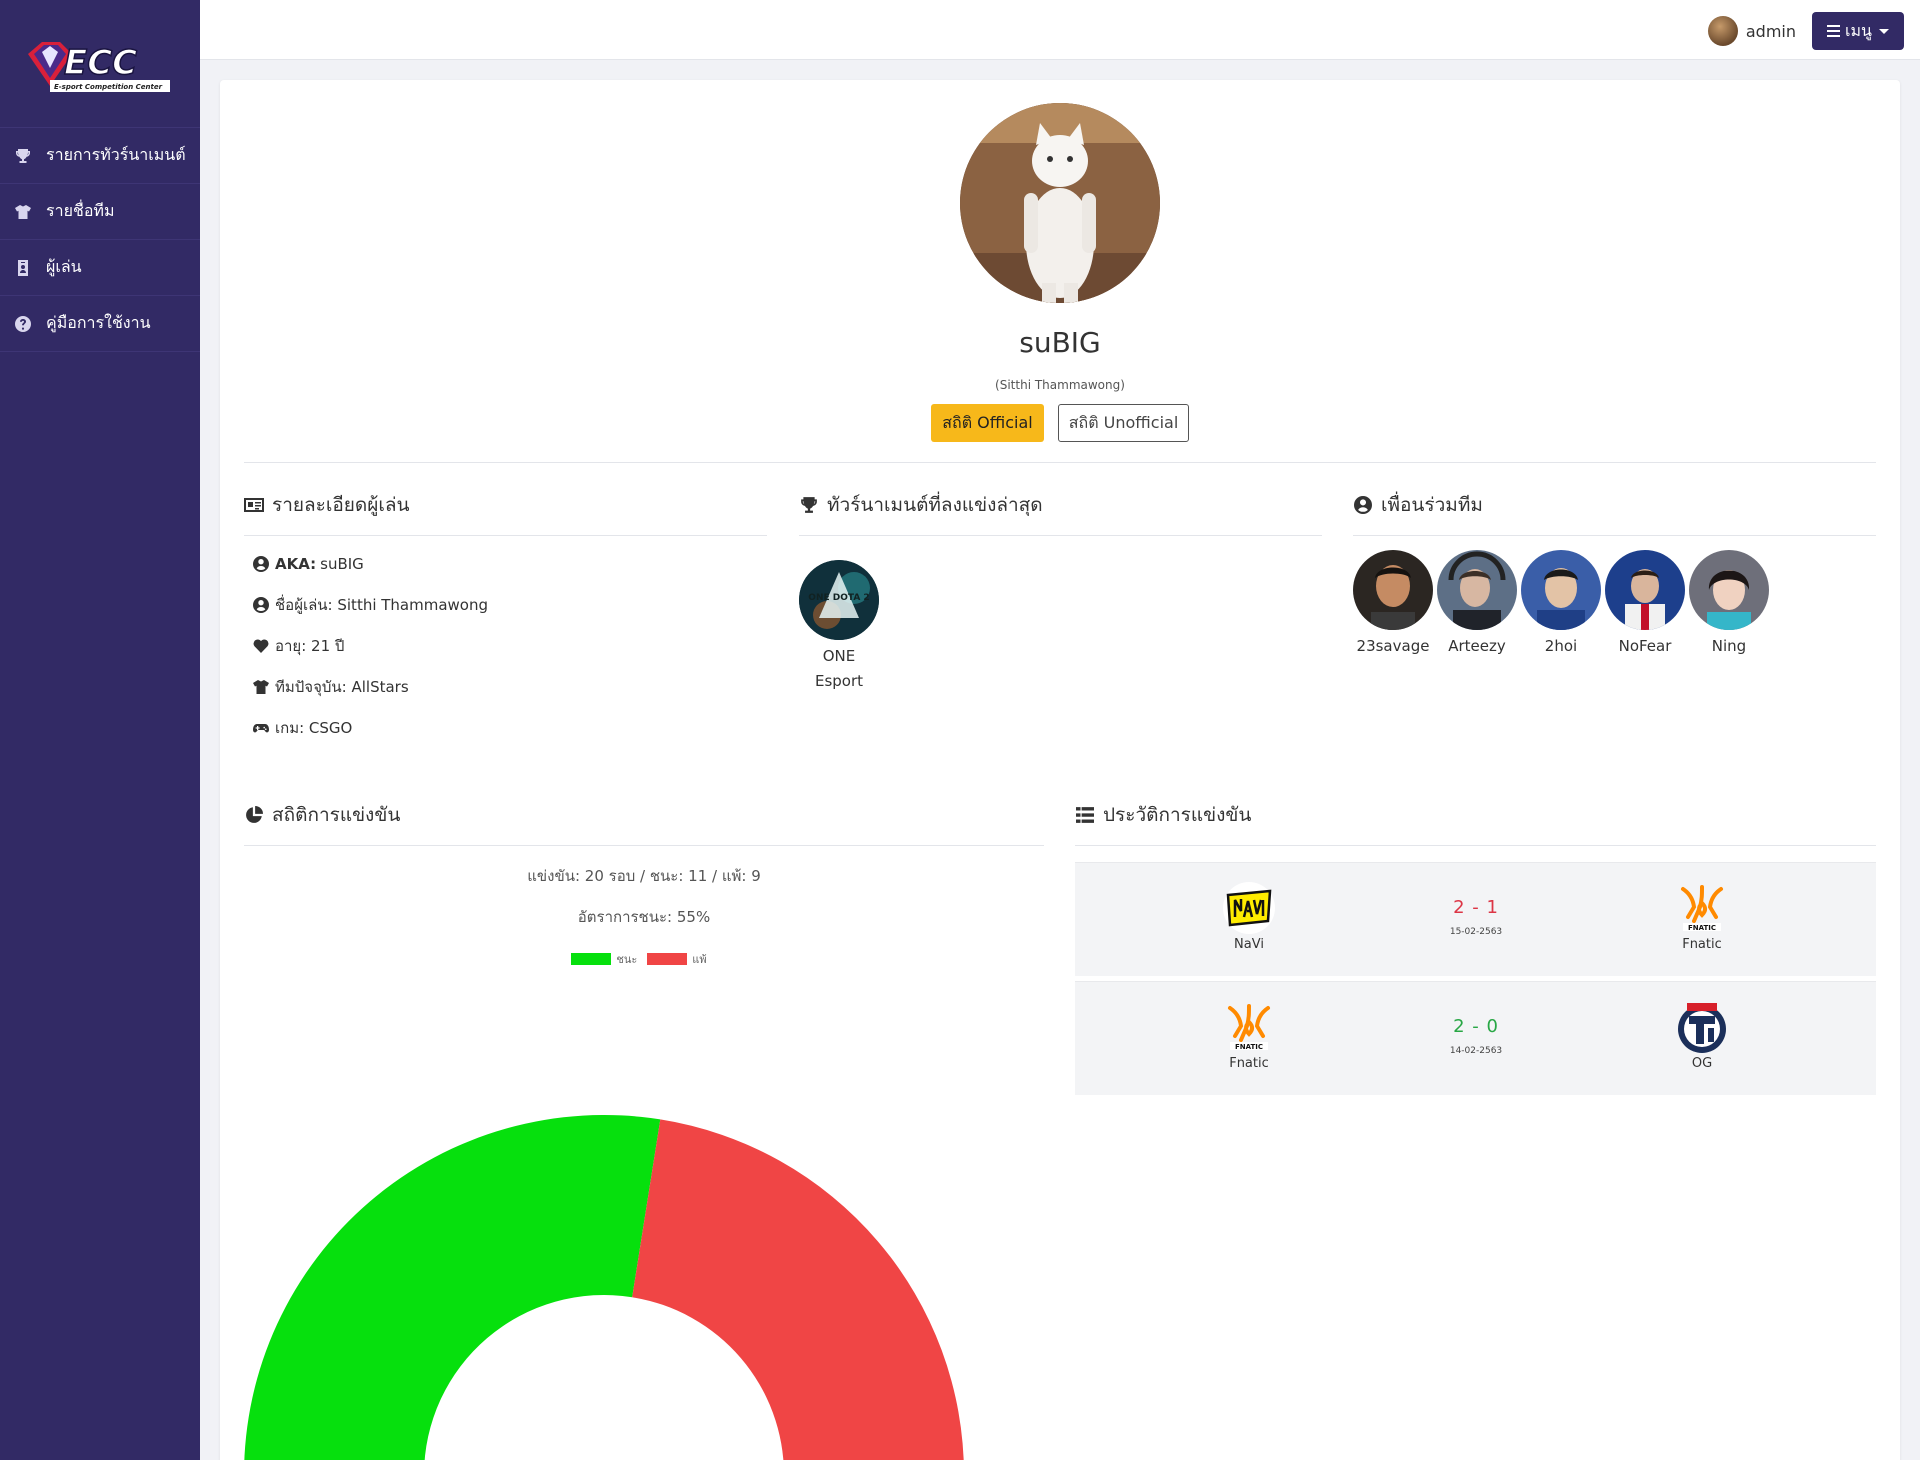 The image size is (1920, 1460). What do you see at coordinates (1834, 31) in the screenshot?
I see `bars-icon` at bounding box center [1834, 31].